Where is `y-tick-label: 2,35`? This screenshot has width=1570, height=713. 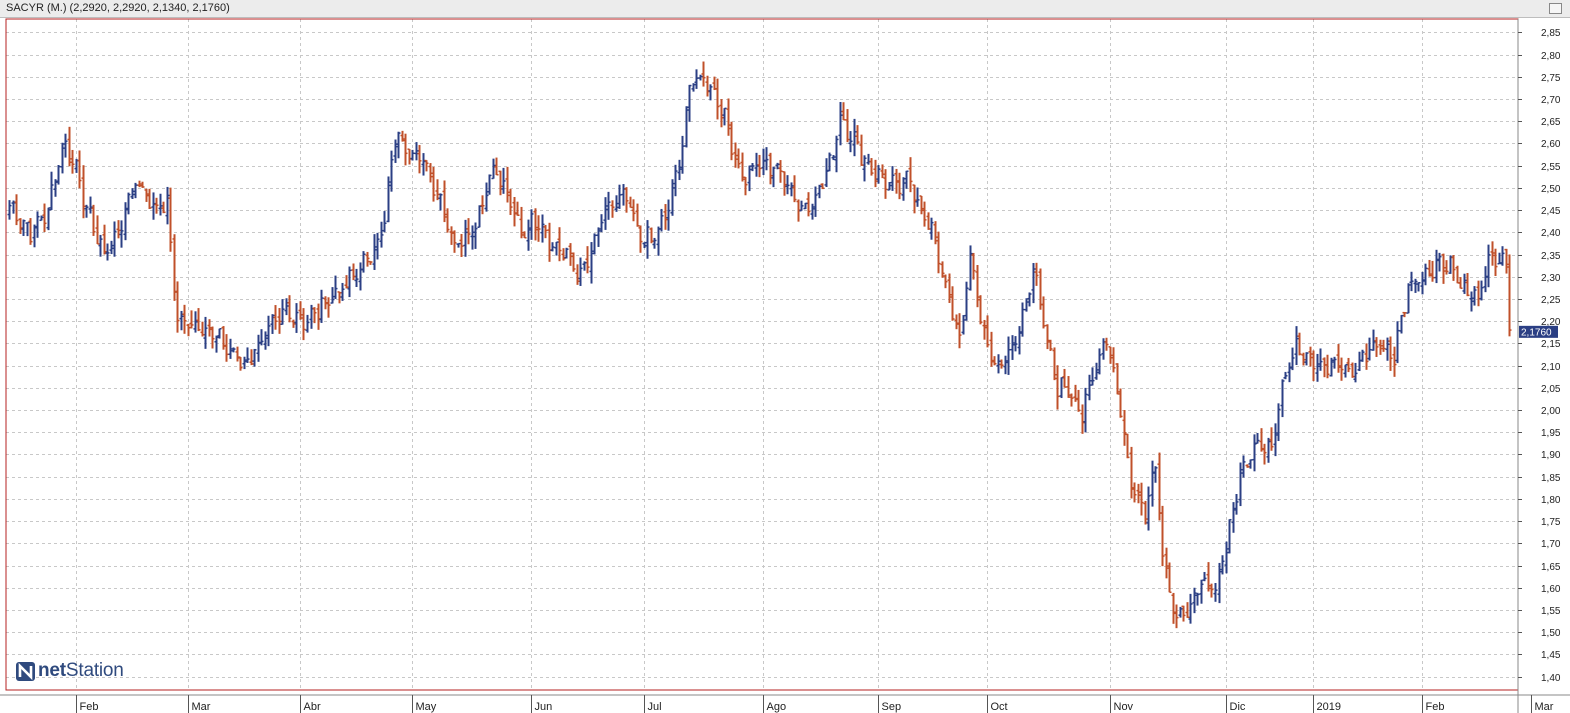 y-tick-label: 2,35 is located at coordinates (1551, 256).